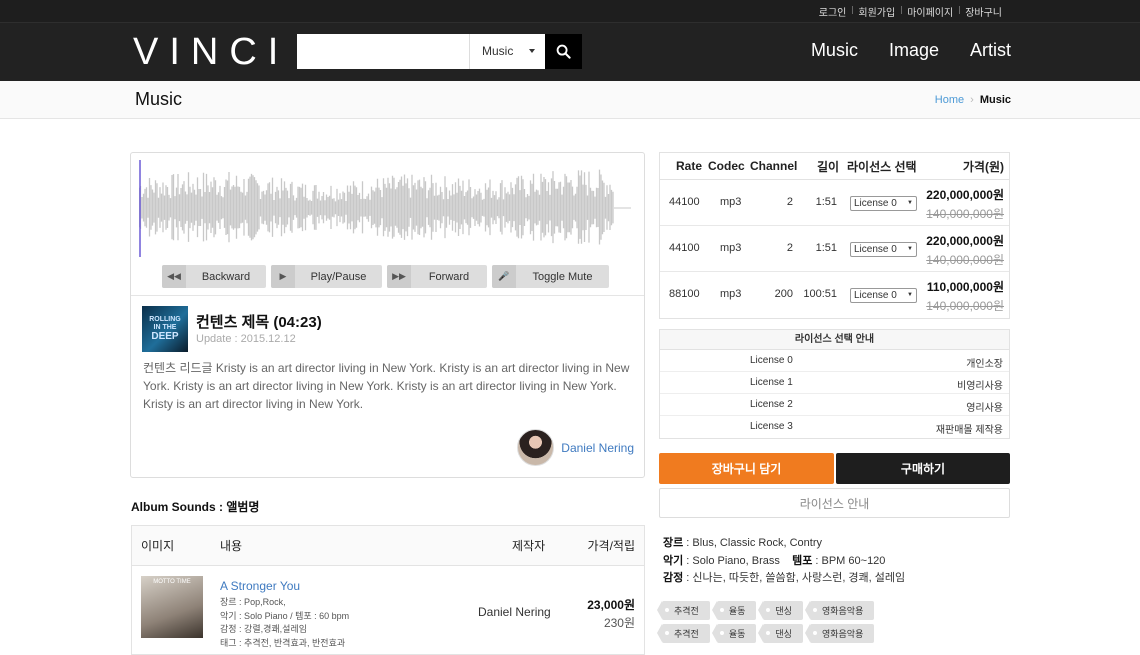  What do you see at coordinates (504, 276) in the screenshot?
I see `mute-icon: 🎤` at bounding box center [504, 276].